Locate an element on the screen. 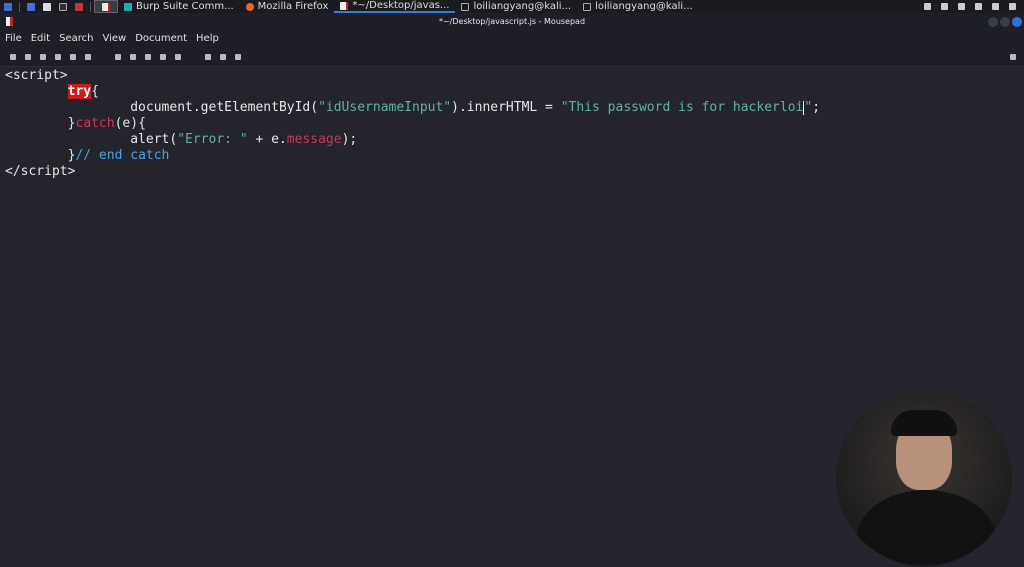  property-token: message is located at coordinates (314, 139).